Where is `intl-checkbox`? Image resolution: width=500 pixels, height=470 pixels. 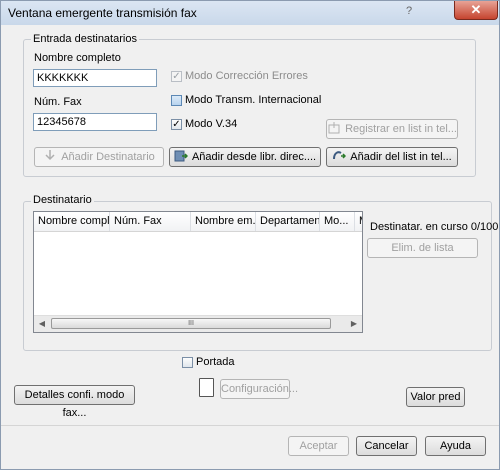 intl-checkbox is located at coordinates (176, 100).